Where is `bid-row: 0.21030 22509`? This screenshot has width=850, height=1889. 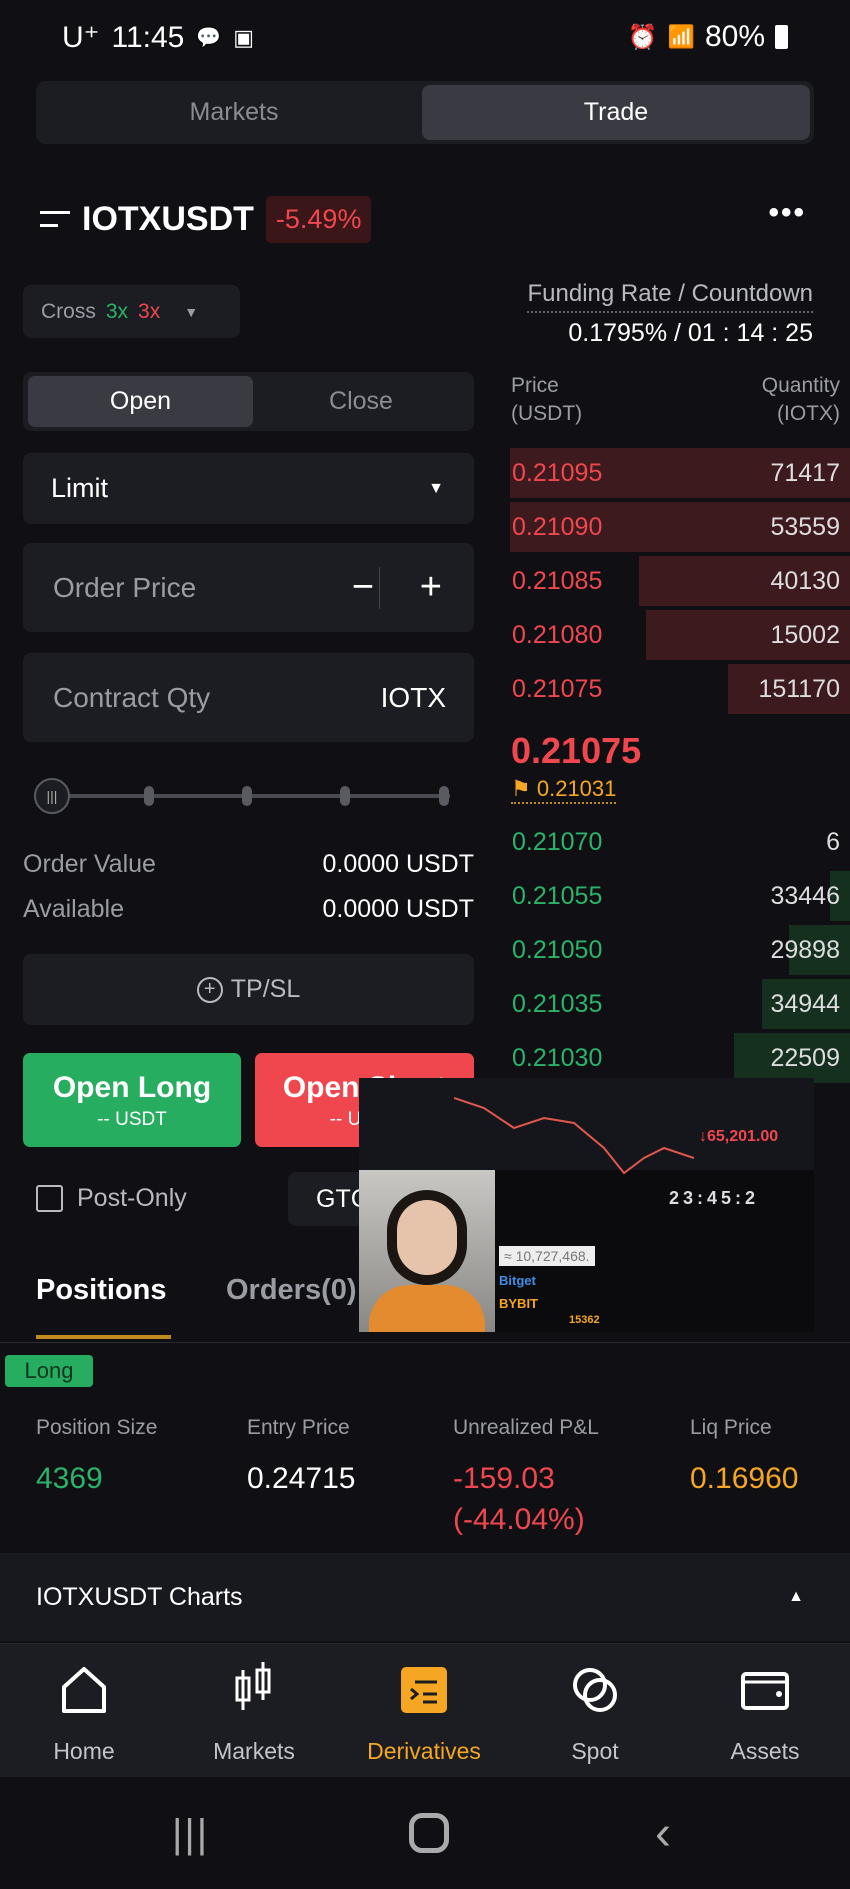 bid-row: 0.21030 22509 is located at coordinates (680, 1058).